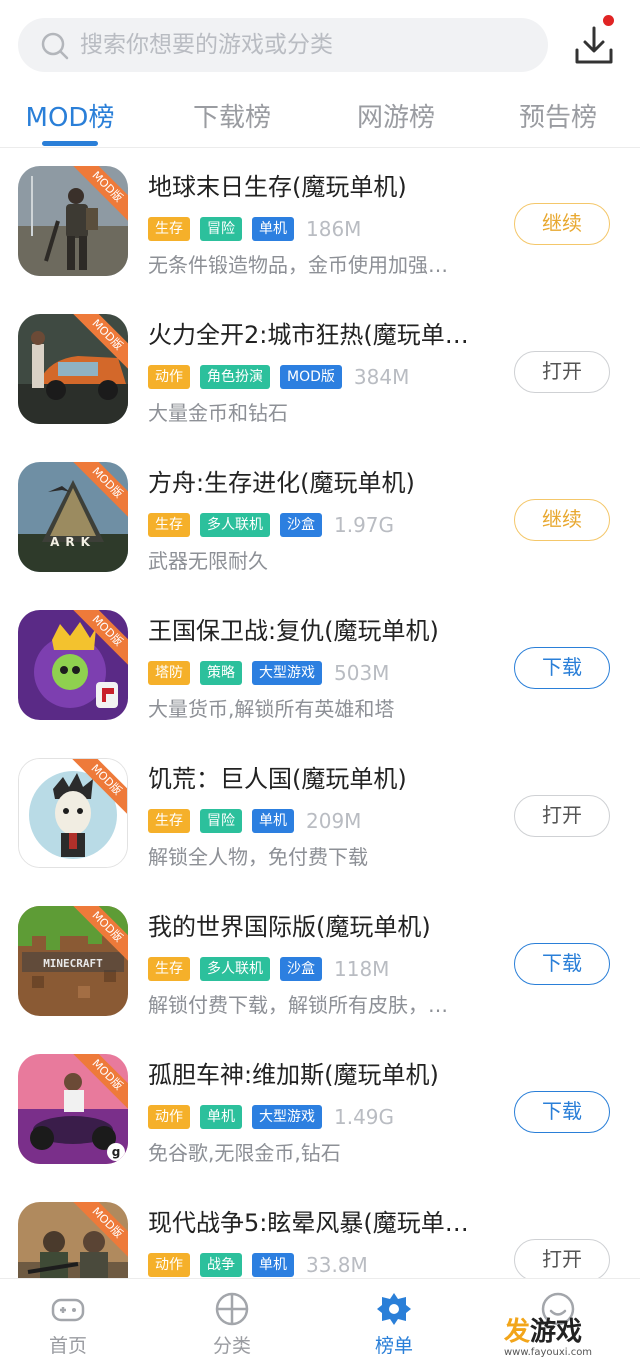  Describe the element at coordinates (221, 1265) in the screenshot. I see `tag: 战争` at that location.